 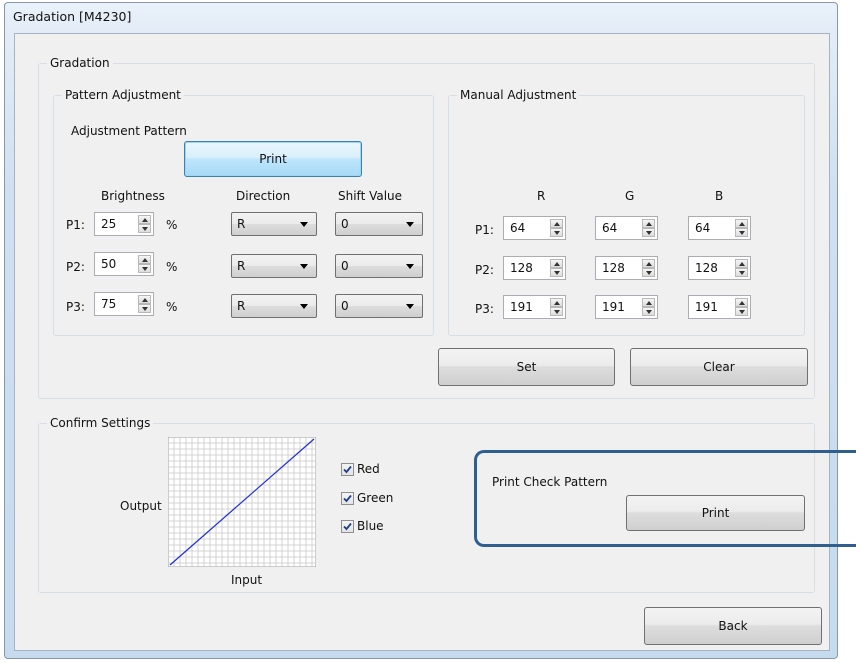 I want to click on manual-p1-b-spinner: 64, so click(x=719, y=228).